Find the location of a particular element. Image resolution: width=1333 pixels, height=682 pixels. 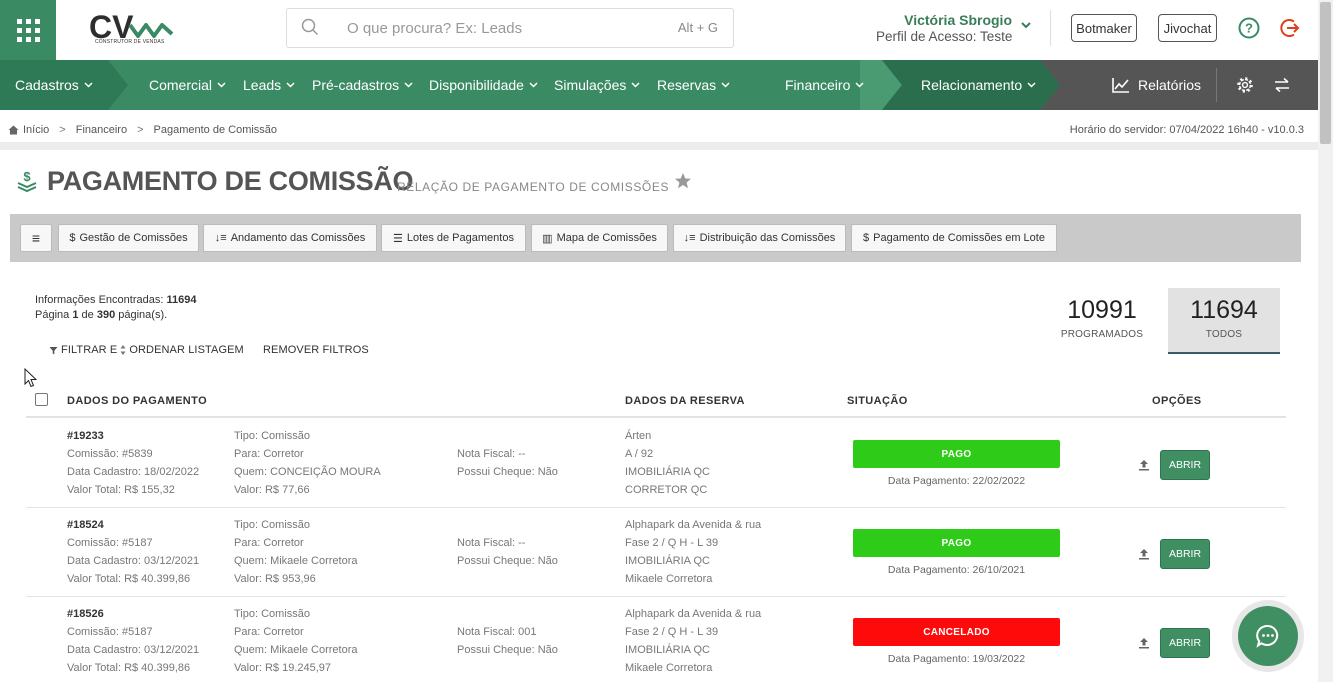

nav-simulacoes: Simulações is located at coordinates (597, 85).